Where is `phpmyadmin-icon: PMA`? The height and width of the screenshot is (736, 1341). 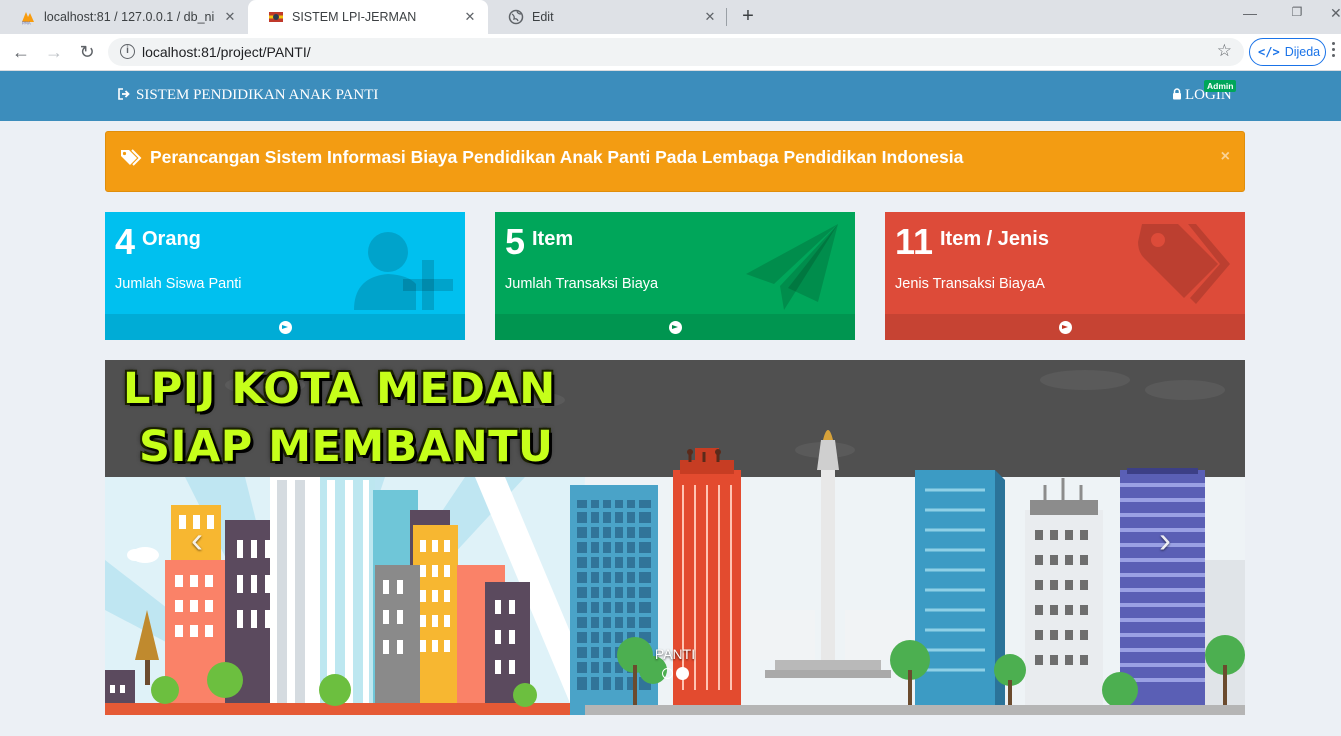 phpmyadmin-icon: PMA is located at coordinates (28, 19).